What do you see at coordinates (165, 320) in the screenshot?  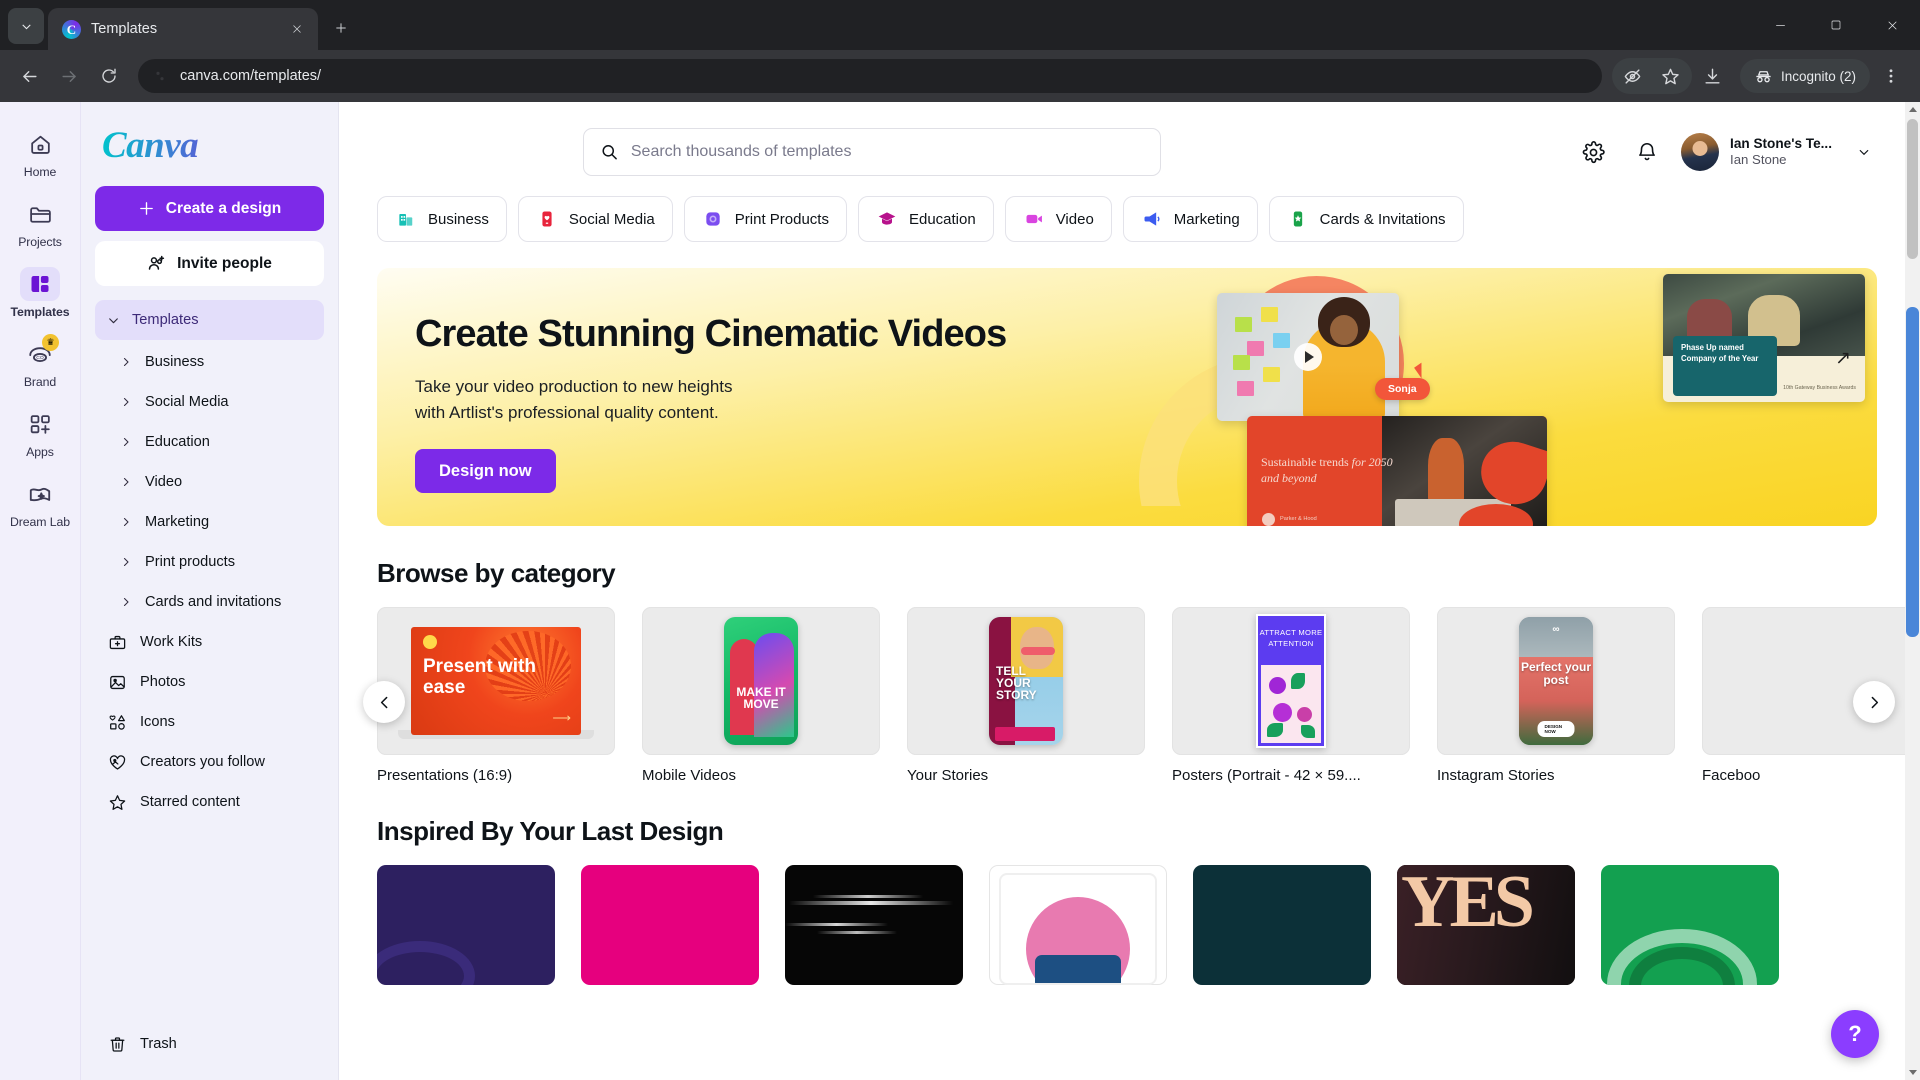 I see `sidebar-templates-label: Templates` at bounding box center [165, 320].